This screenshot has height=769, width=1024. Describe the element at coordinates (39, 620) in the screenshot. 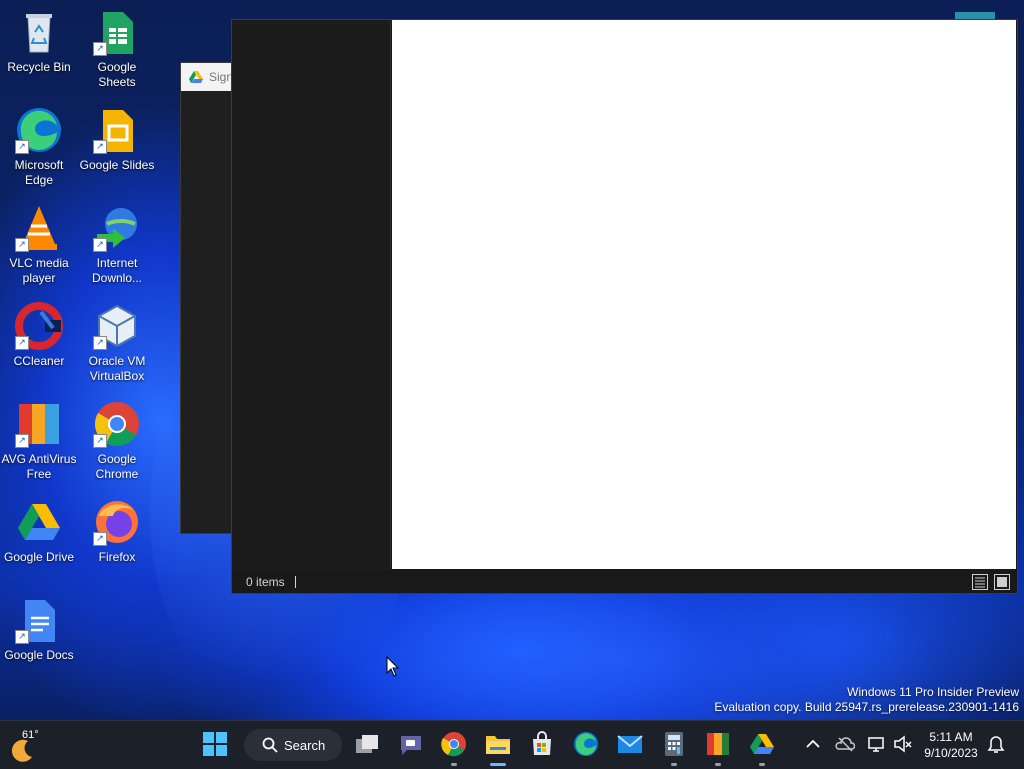

I see `google-docs-icon: ↗` at that location.